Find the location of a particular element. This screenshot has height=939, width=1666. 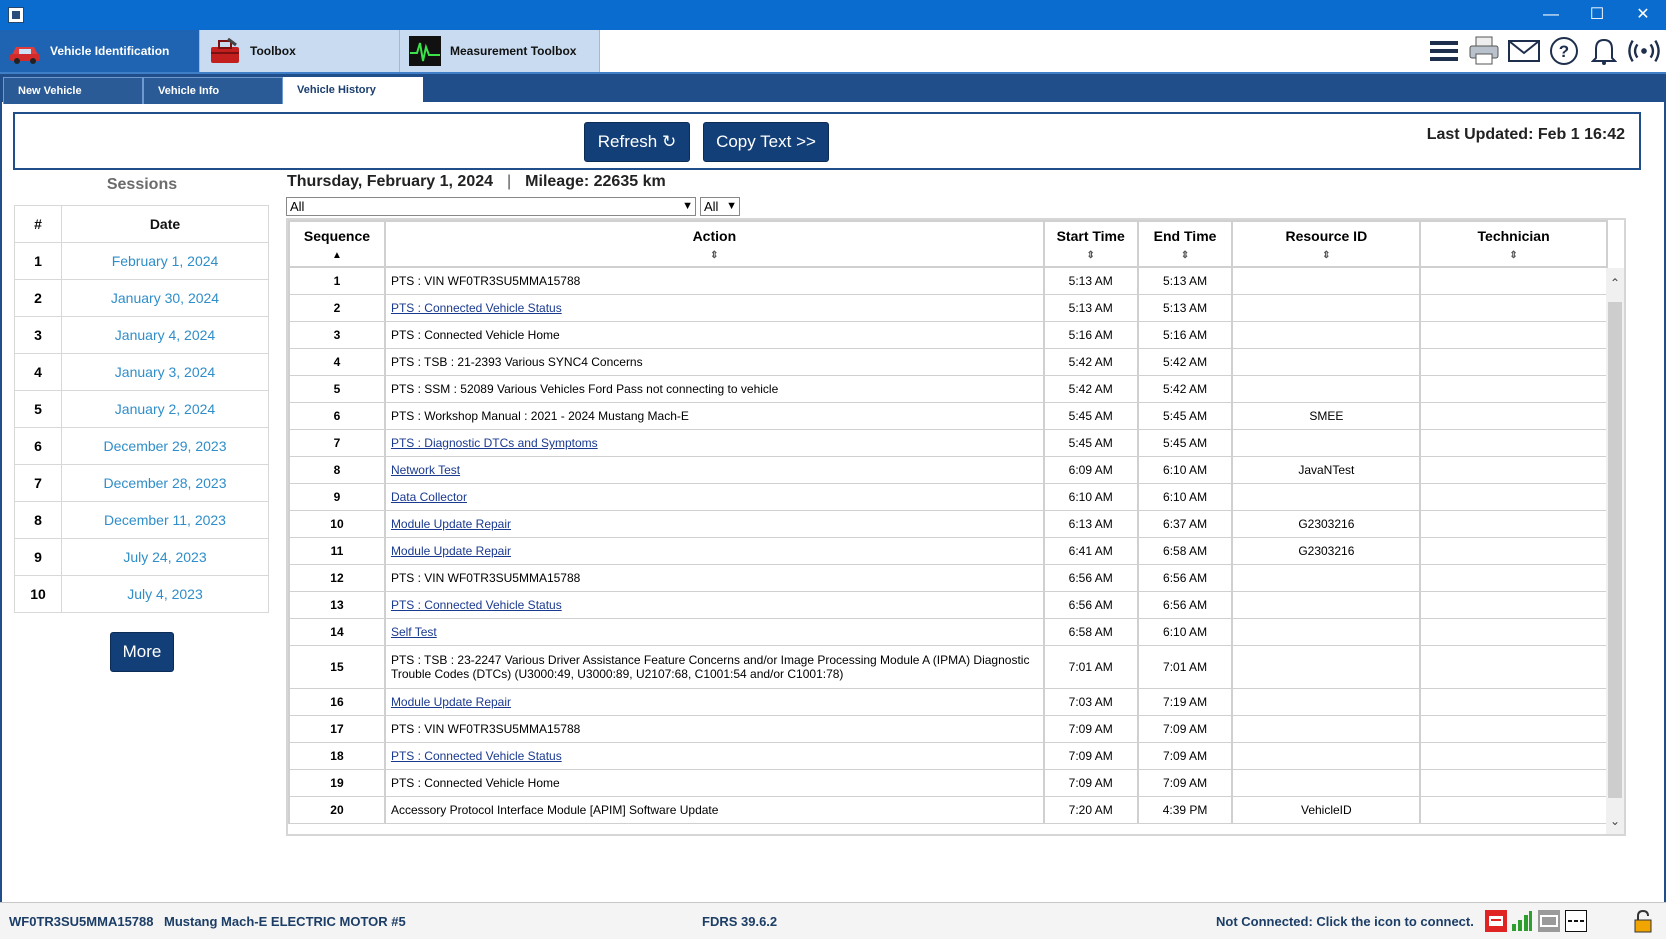

session-date-link: December 28, 2023 is located at coordinates (165, 483).